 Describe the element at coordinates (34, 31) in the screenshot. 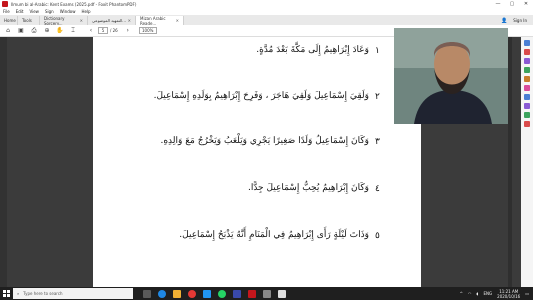

I see `print-icon: ⎙` at that location.